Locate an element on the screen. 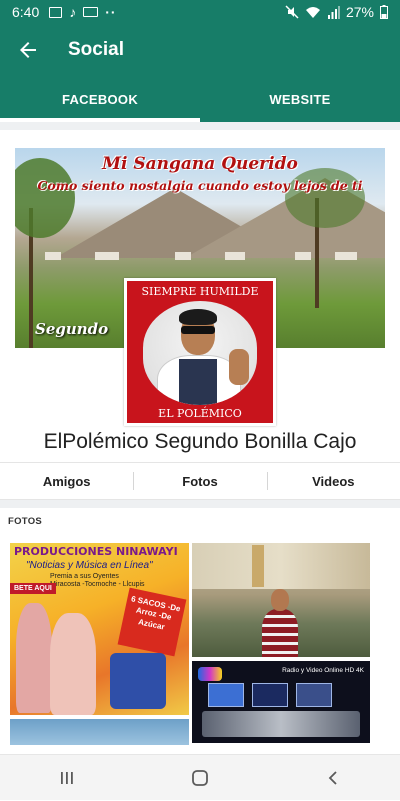 The height and width of the screenshot is (801, 400). section-fotos: Fotos is located at coordinates (199, 480).